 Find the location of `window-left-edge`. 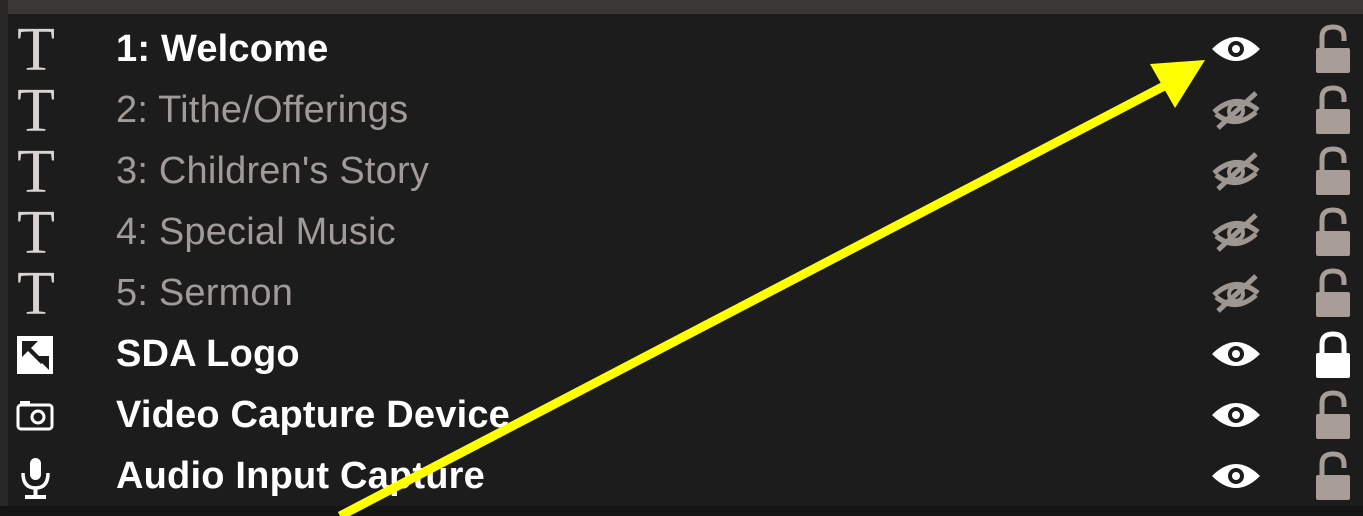

window-left-edge is located at coordinates (4, 258).